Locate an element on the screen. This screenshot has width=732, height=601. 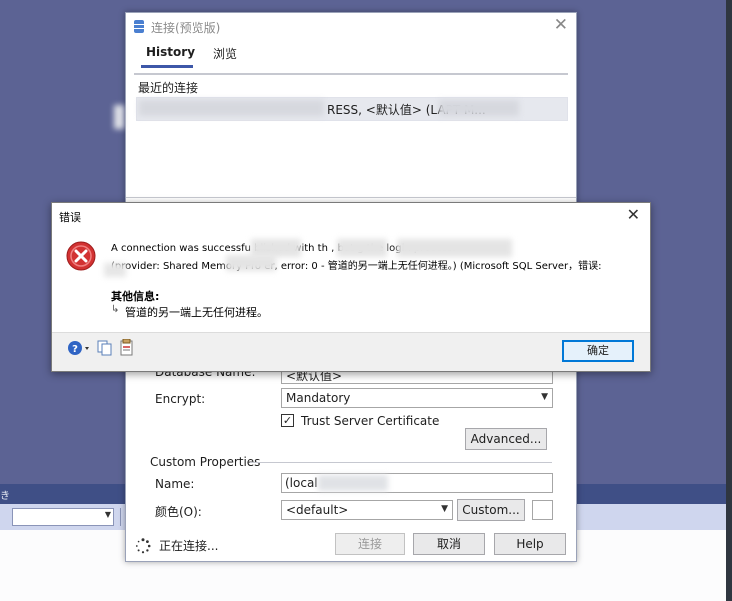
active-tab-indicator is located at coordinates (167, 66).